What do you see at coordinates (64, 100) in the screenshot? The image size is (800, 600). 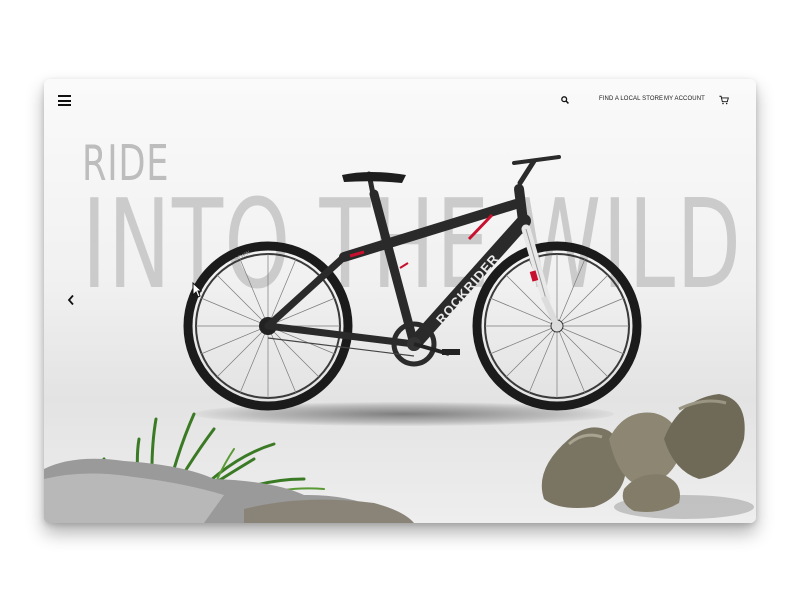 I see `menu-icon` at bounding box center [64, 100].